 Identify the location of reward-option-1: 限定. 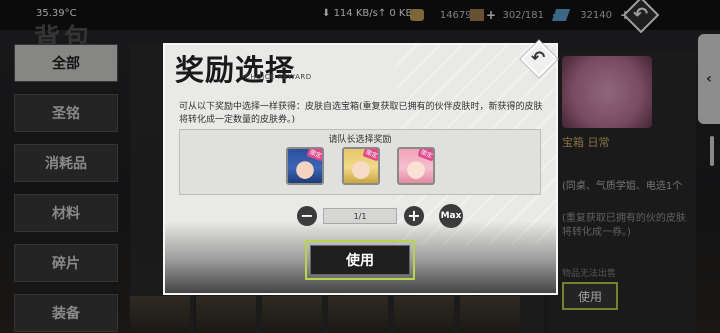
(305, 166).